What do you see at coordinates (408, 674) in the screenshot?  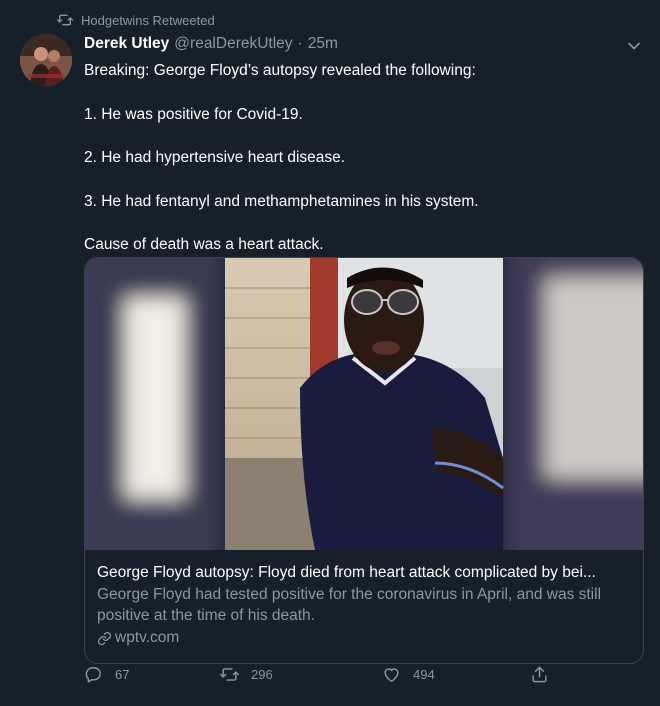 I see `like-button: 494` at bounding box center [408, 674].